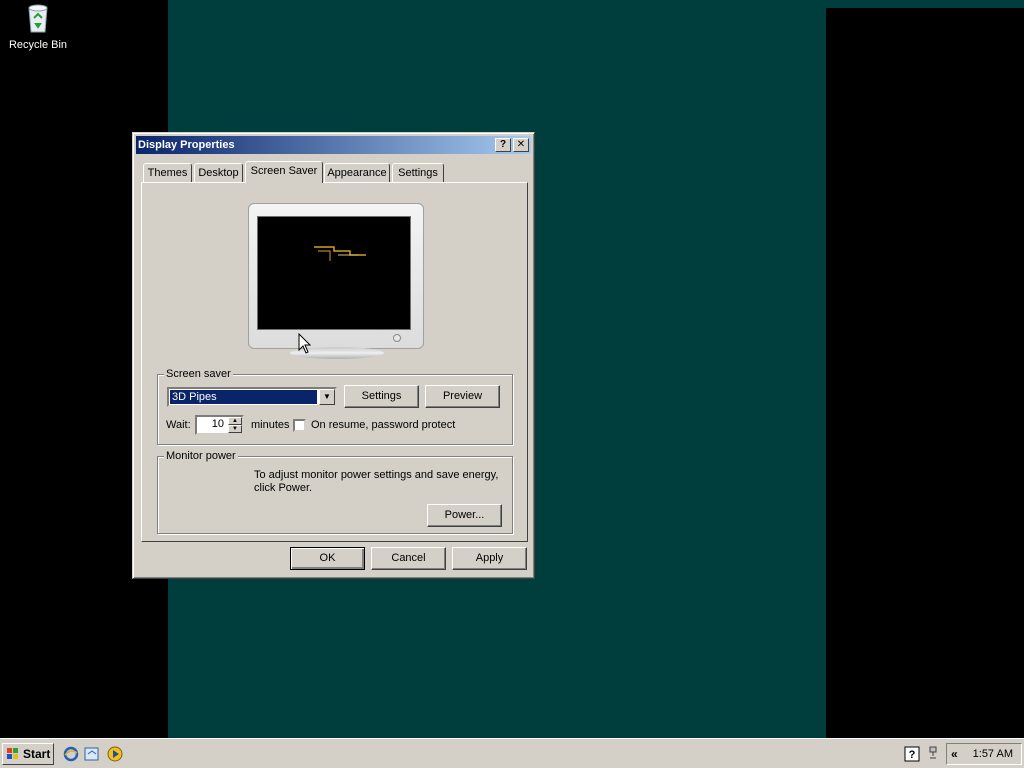 This screenshot has width=1024, height=768. What do you see at coordinates (357, 173) in the screenshot?
I see `tab-appearance: Appearance` at bounding box center [357, 173].